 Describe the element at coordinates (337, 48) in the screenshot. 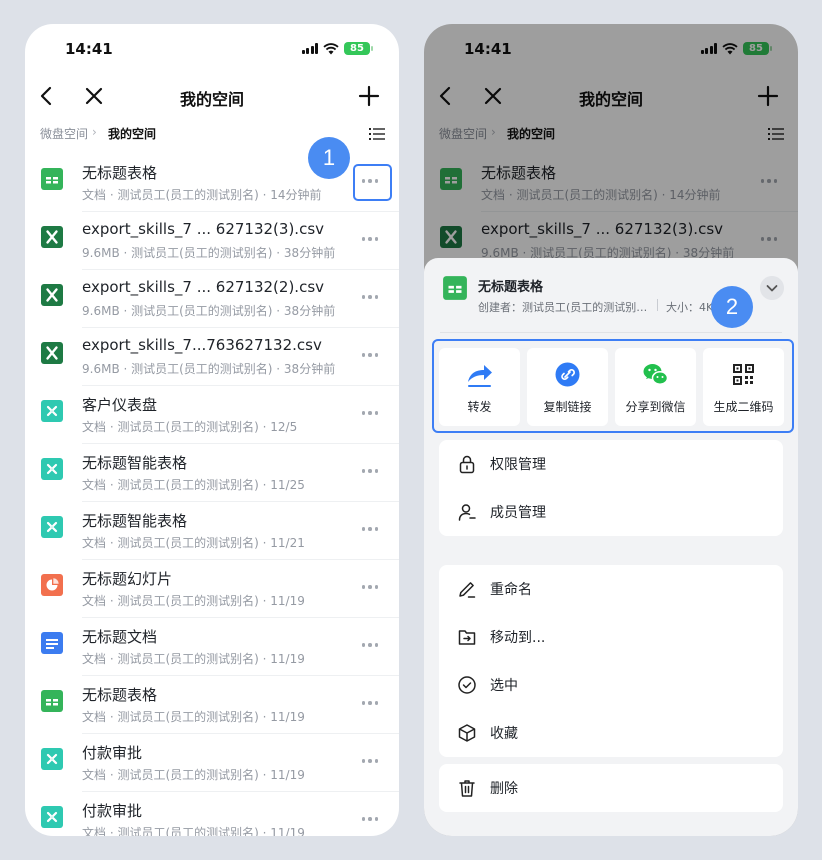

I see `status-icons: 85` at that location.